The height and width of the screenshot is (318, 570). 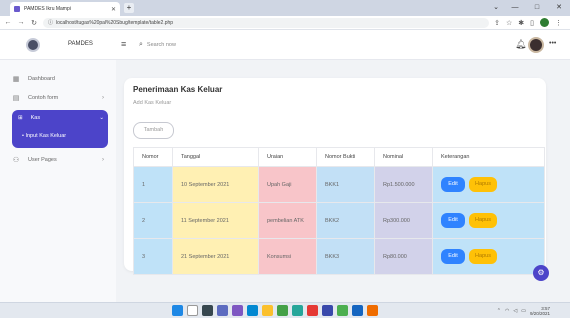 I want to click on close-tab-icon: ✕, so click(x=113, y=9).